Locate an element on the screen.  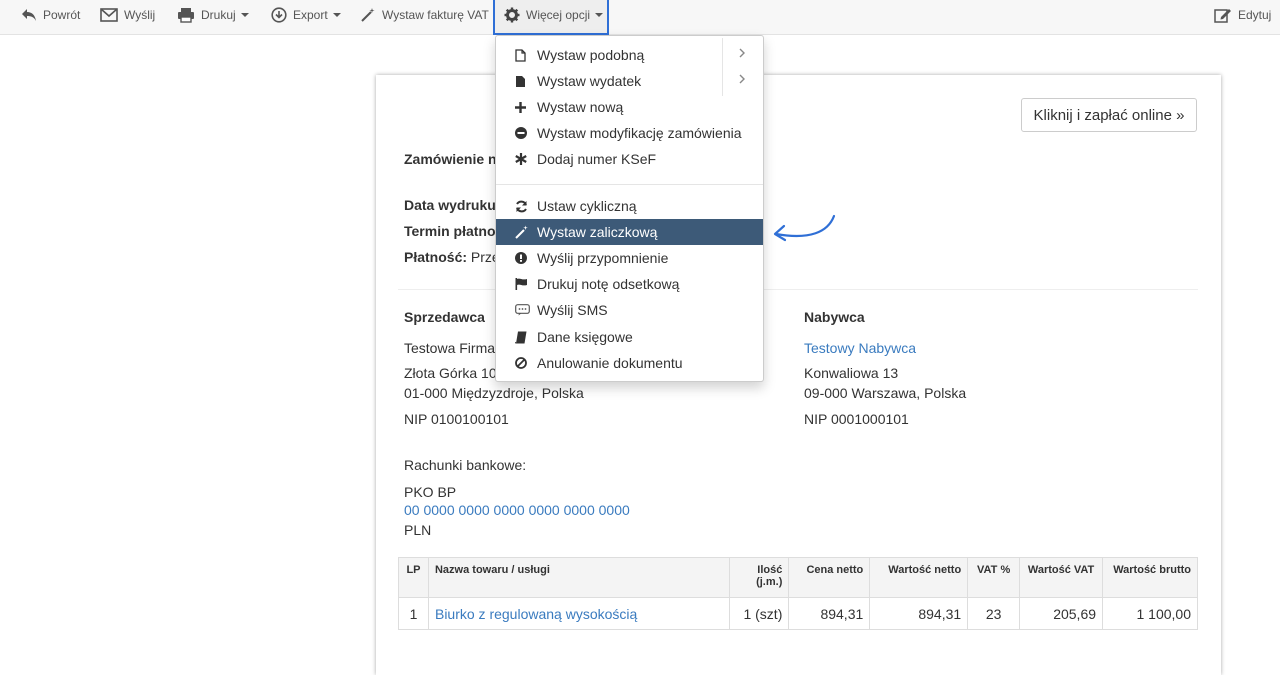
print-button: Drukuj is located at coordinates (213, 15).